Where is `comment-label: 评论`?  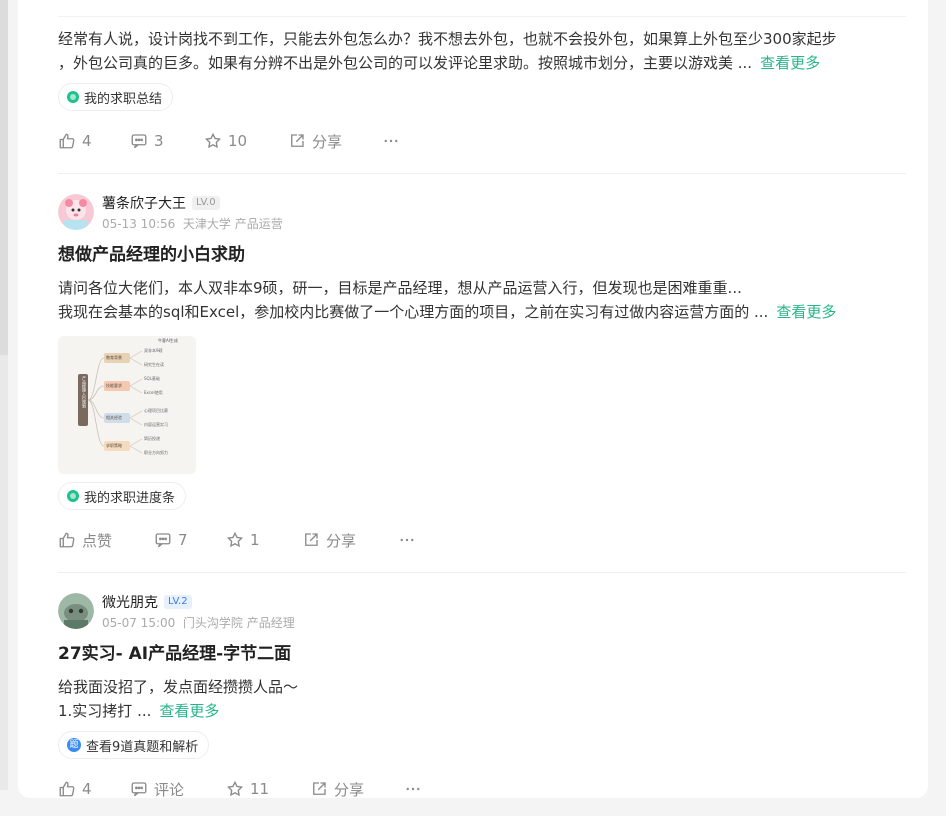 comment-label: 评论 is located at coordinates (169, 789).